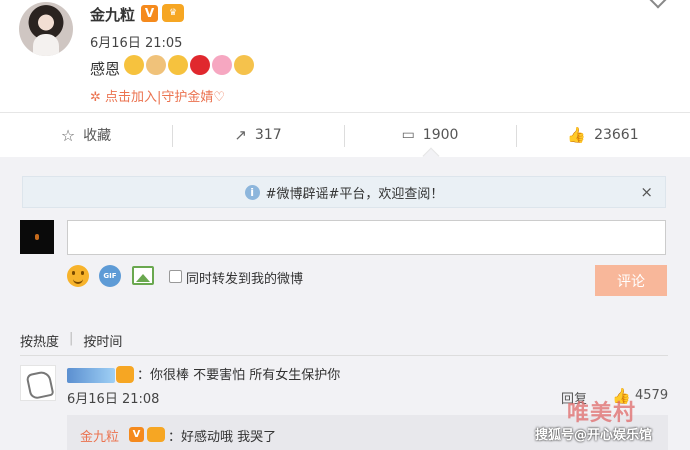 The height and width of the screenshot is (450, 690). I want to click on comment-count: 1900, so click(440, 135).